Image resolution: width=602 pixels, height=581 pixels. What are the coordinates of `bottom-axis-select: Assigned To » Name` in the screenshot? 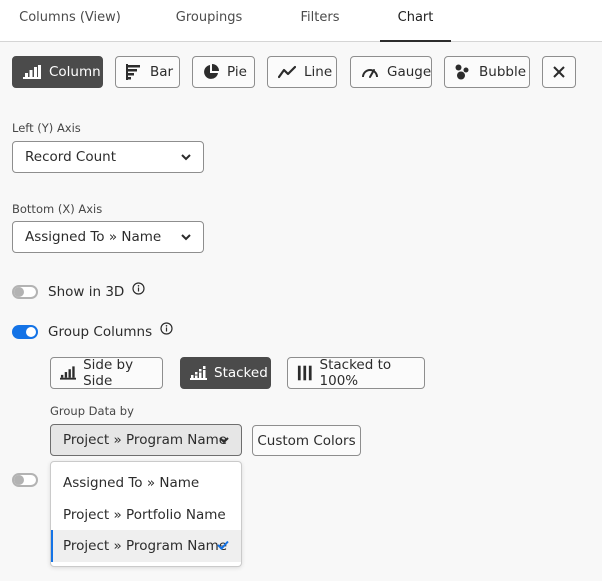 It's located at (108, 237).